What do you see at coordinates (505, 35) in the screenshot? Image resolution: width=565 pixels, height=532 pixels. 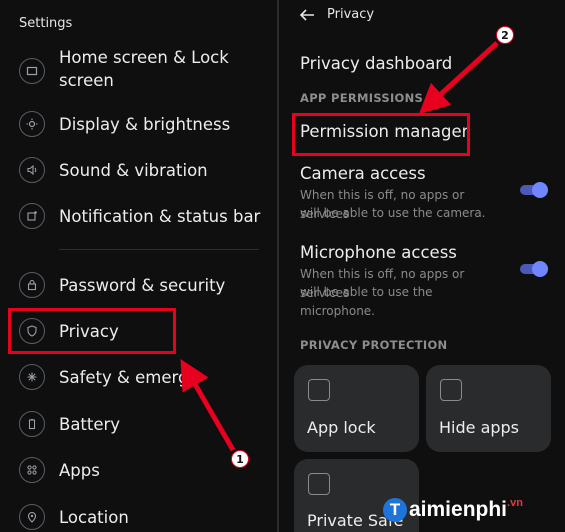 I see `step-badge-2: 2` at bounding box center [505, 35].